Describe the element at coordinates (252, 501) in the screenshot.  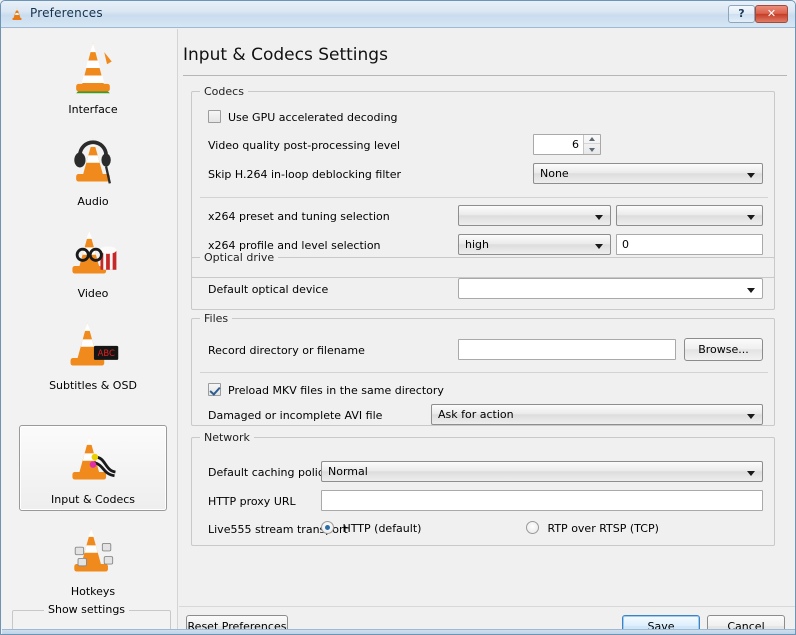
I see `http-proxy-label: HTTP proxy URL` at that location.